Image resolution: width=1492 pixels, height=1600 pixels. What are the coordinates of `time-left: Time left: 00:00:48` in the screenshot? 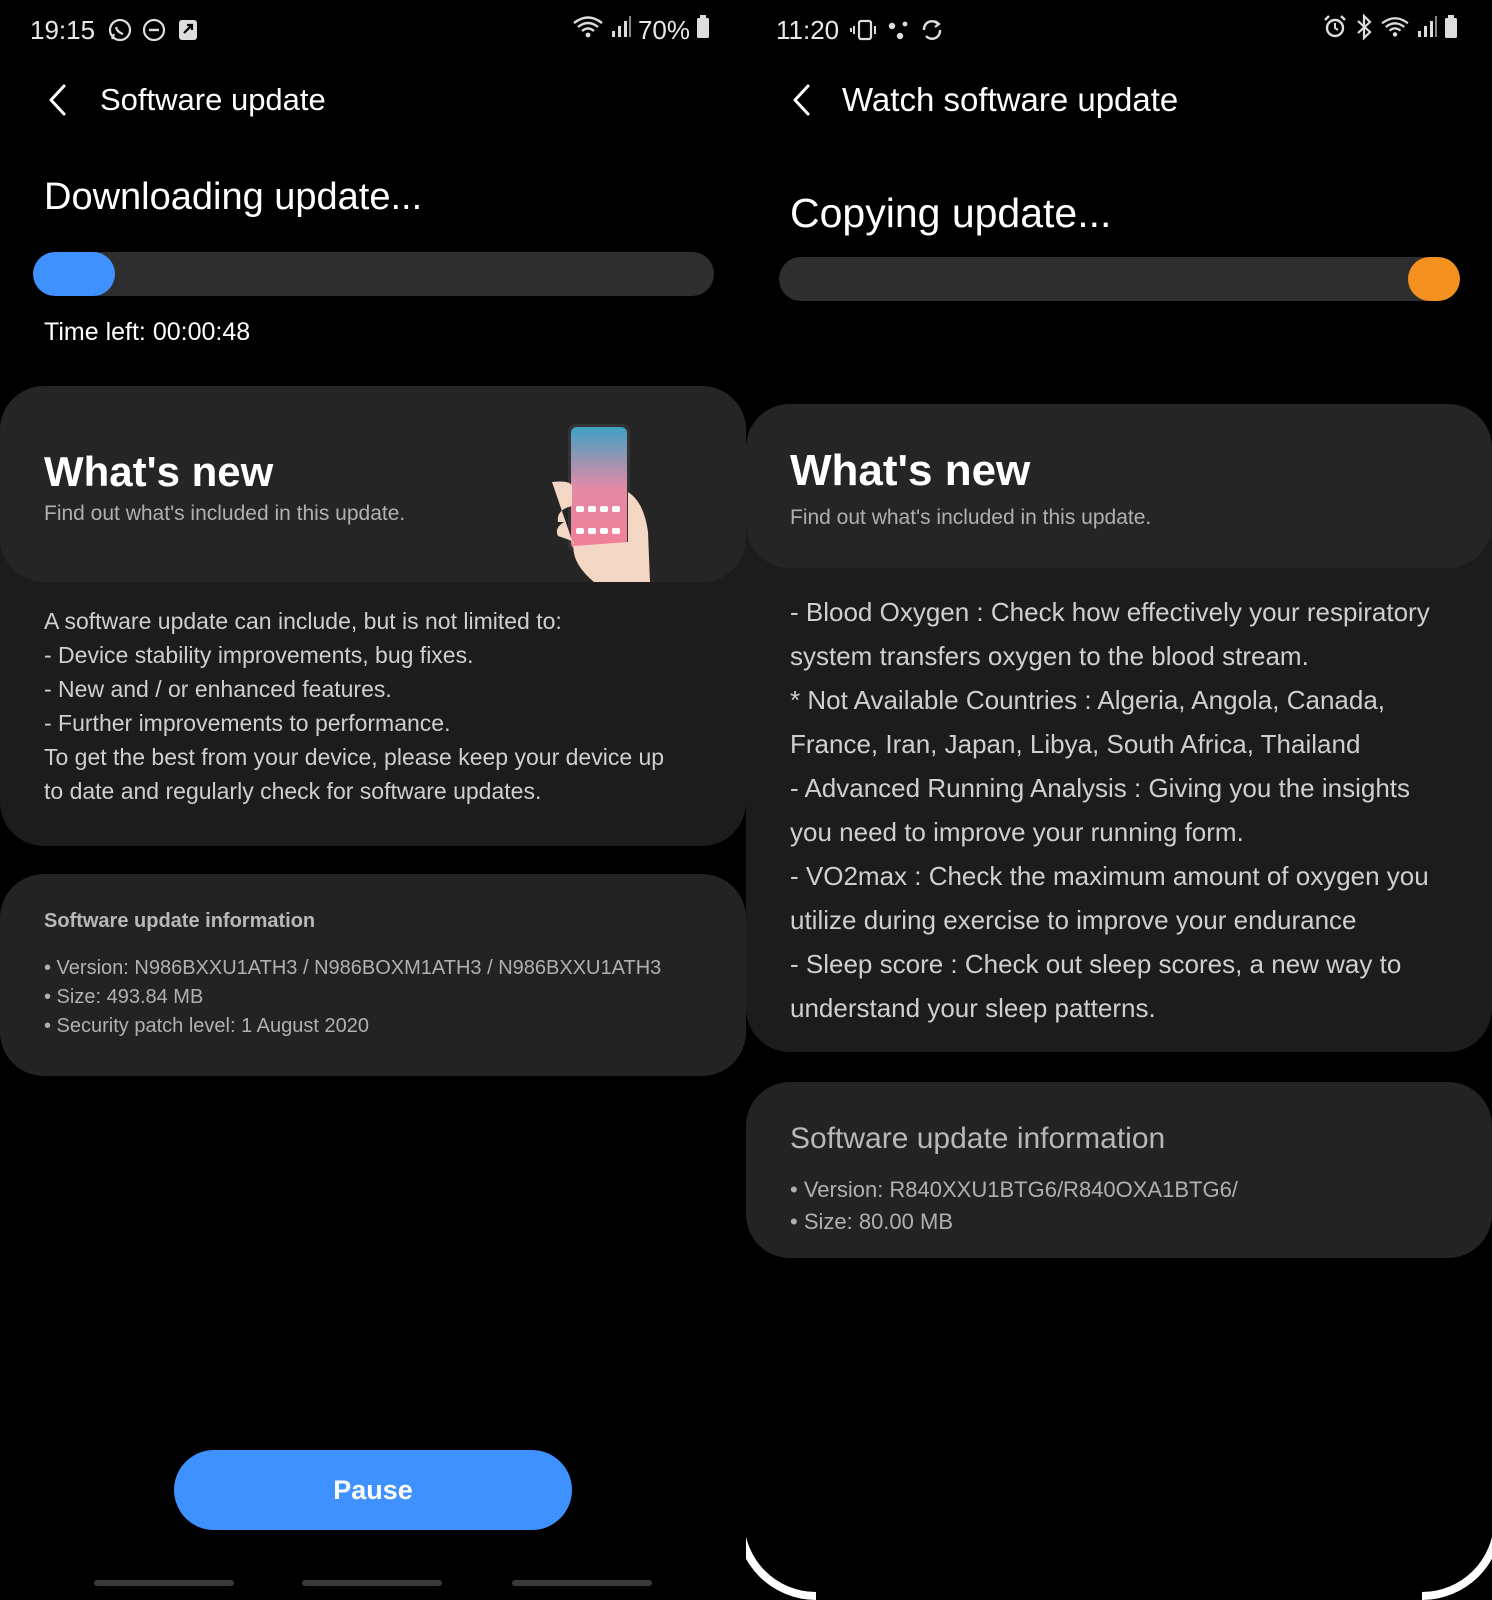 It's located at (147, 332).